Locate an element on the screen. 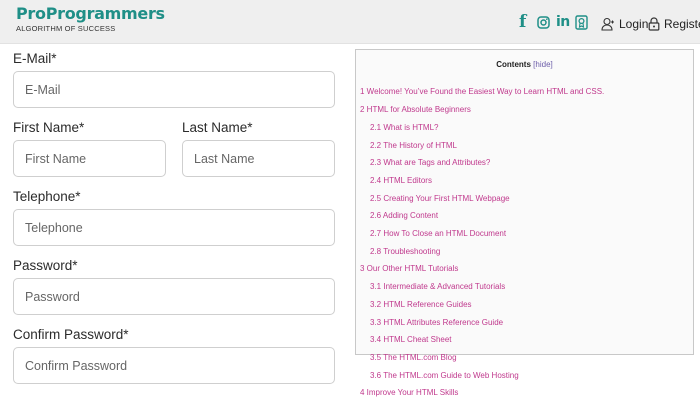  toc-header: Contents [hide] is located at coordinates (524, 64).